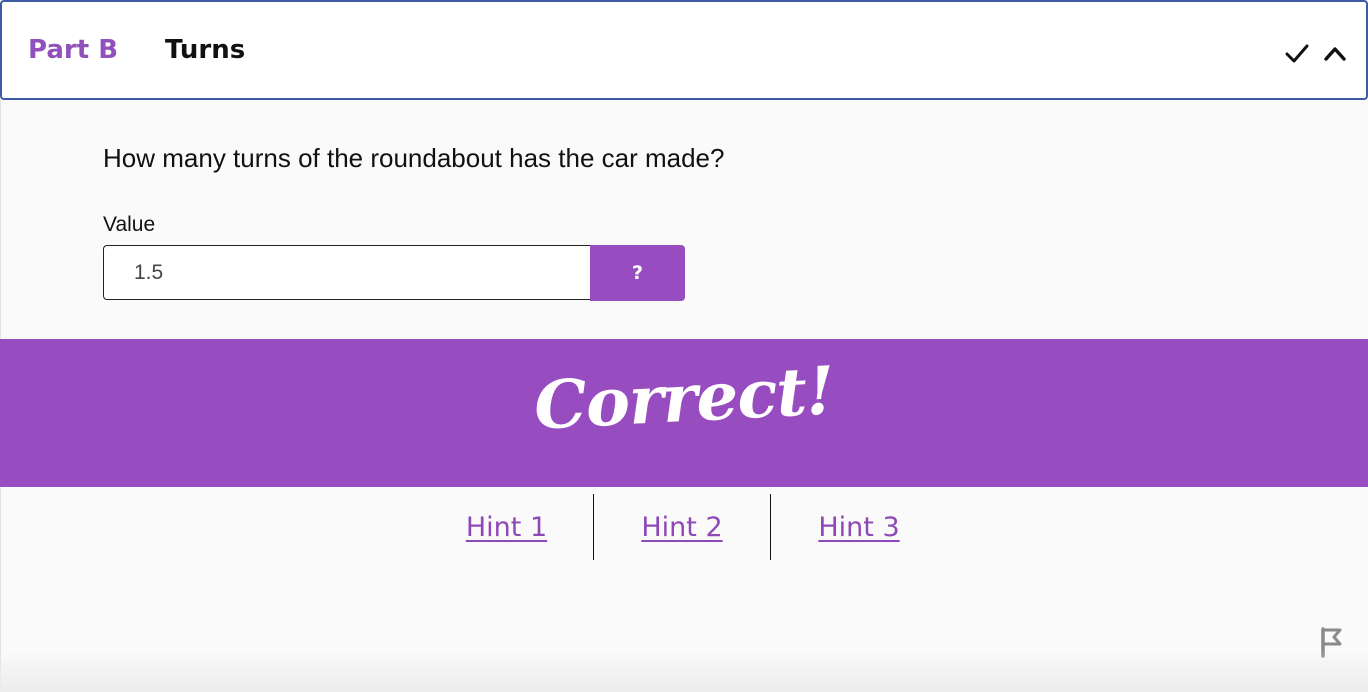 The width and height of the screenshot is (1368, 692). I want to click on hint-2-link: Hint 2, so click(681, 527).